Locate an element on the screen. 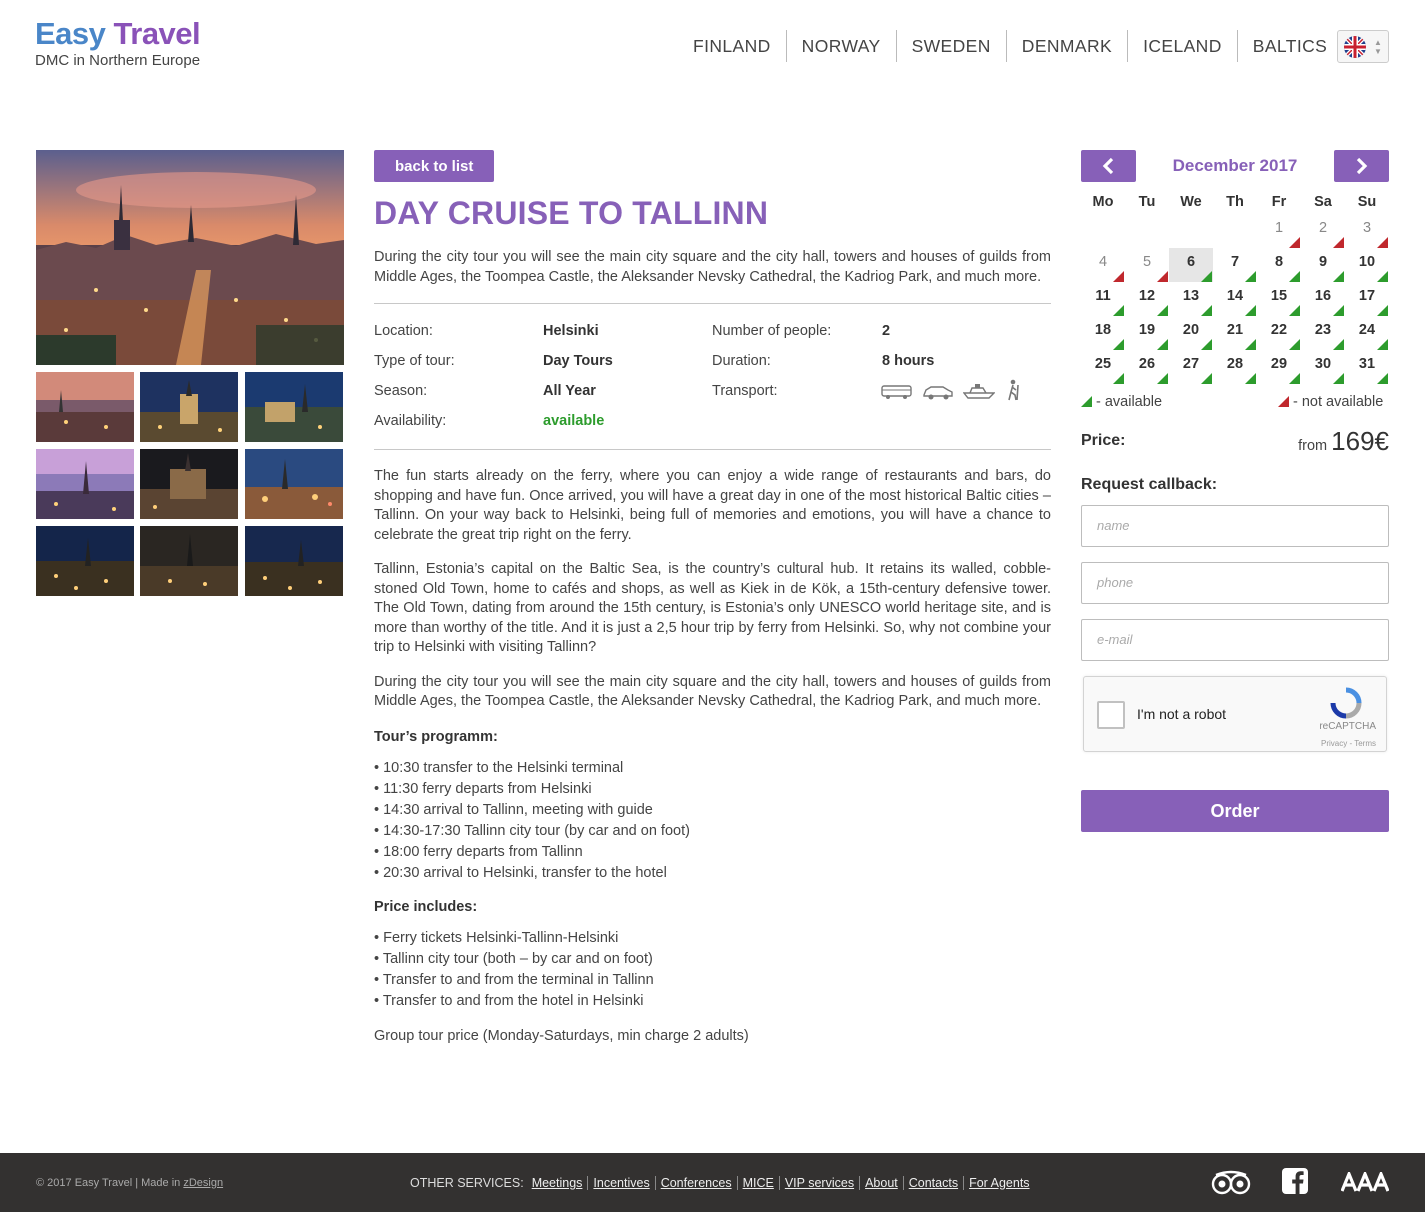 The width and height of the screenshot is (1425, 1212). calendar-day-number: 27 is located at coordinates (1191, 364).